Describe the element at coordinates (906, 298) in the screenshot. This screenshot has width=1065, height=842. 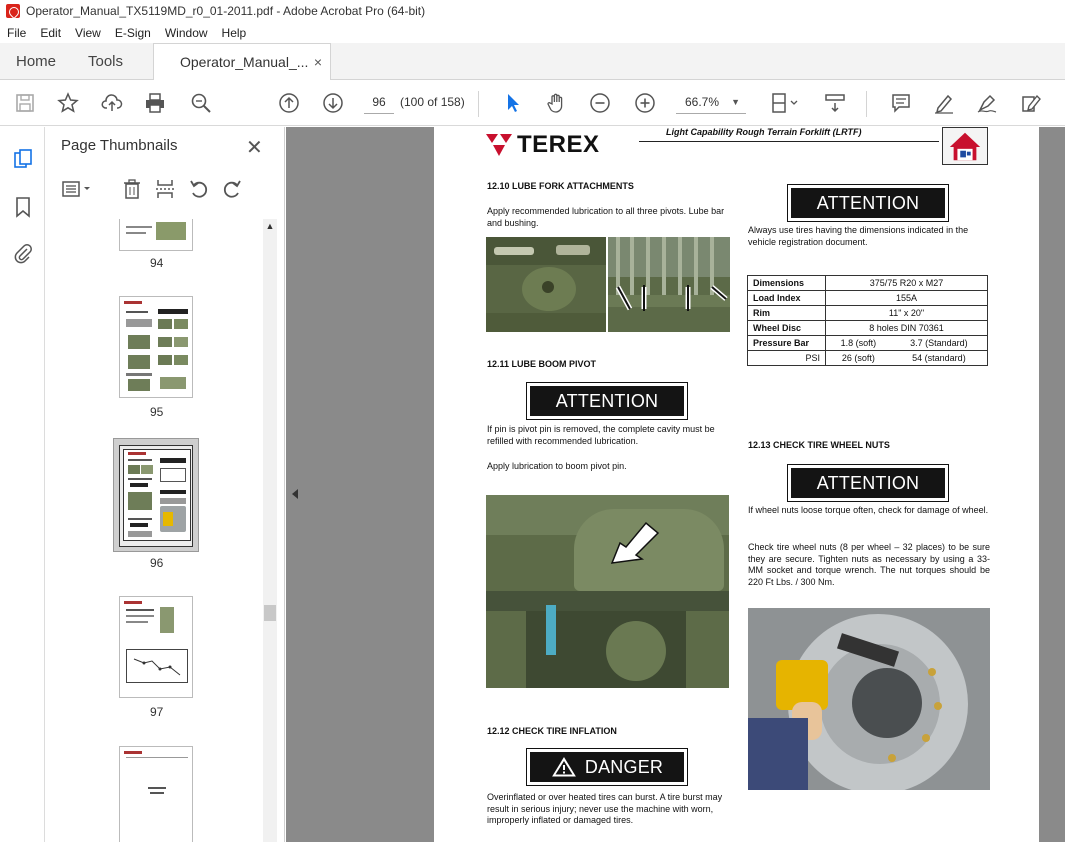
I see `table-cell: 155A` at that location.